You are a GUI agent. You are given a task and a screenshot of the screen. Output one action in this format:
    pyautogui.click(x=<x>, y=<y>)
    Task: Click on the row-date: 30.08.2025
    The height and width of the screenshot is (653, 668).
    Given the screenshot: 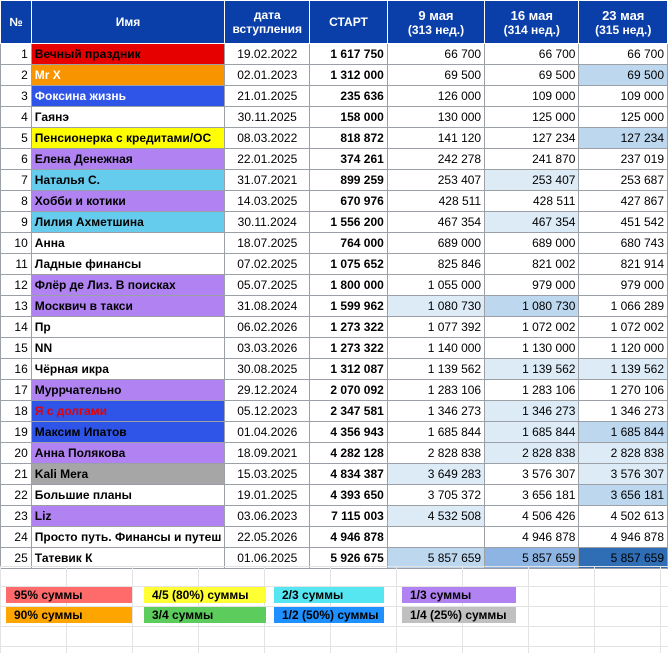 What is the action you would take?
    pyautogui.click(x=267, y=369)
    